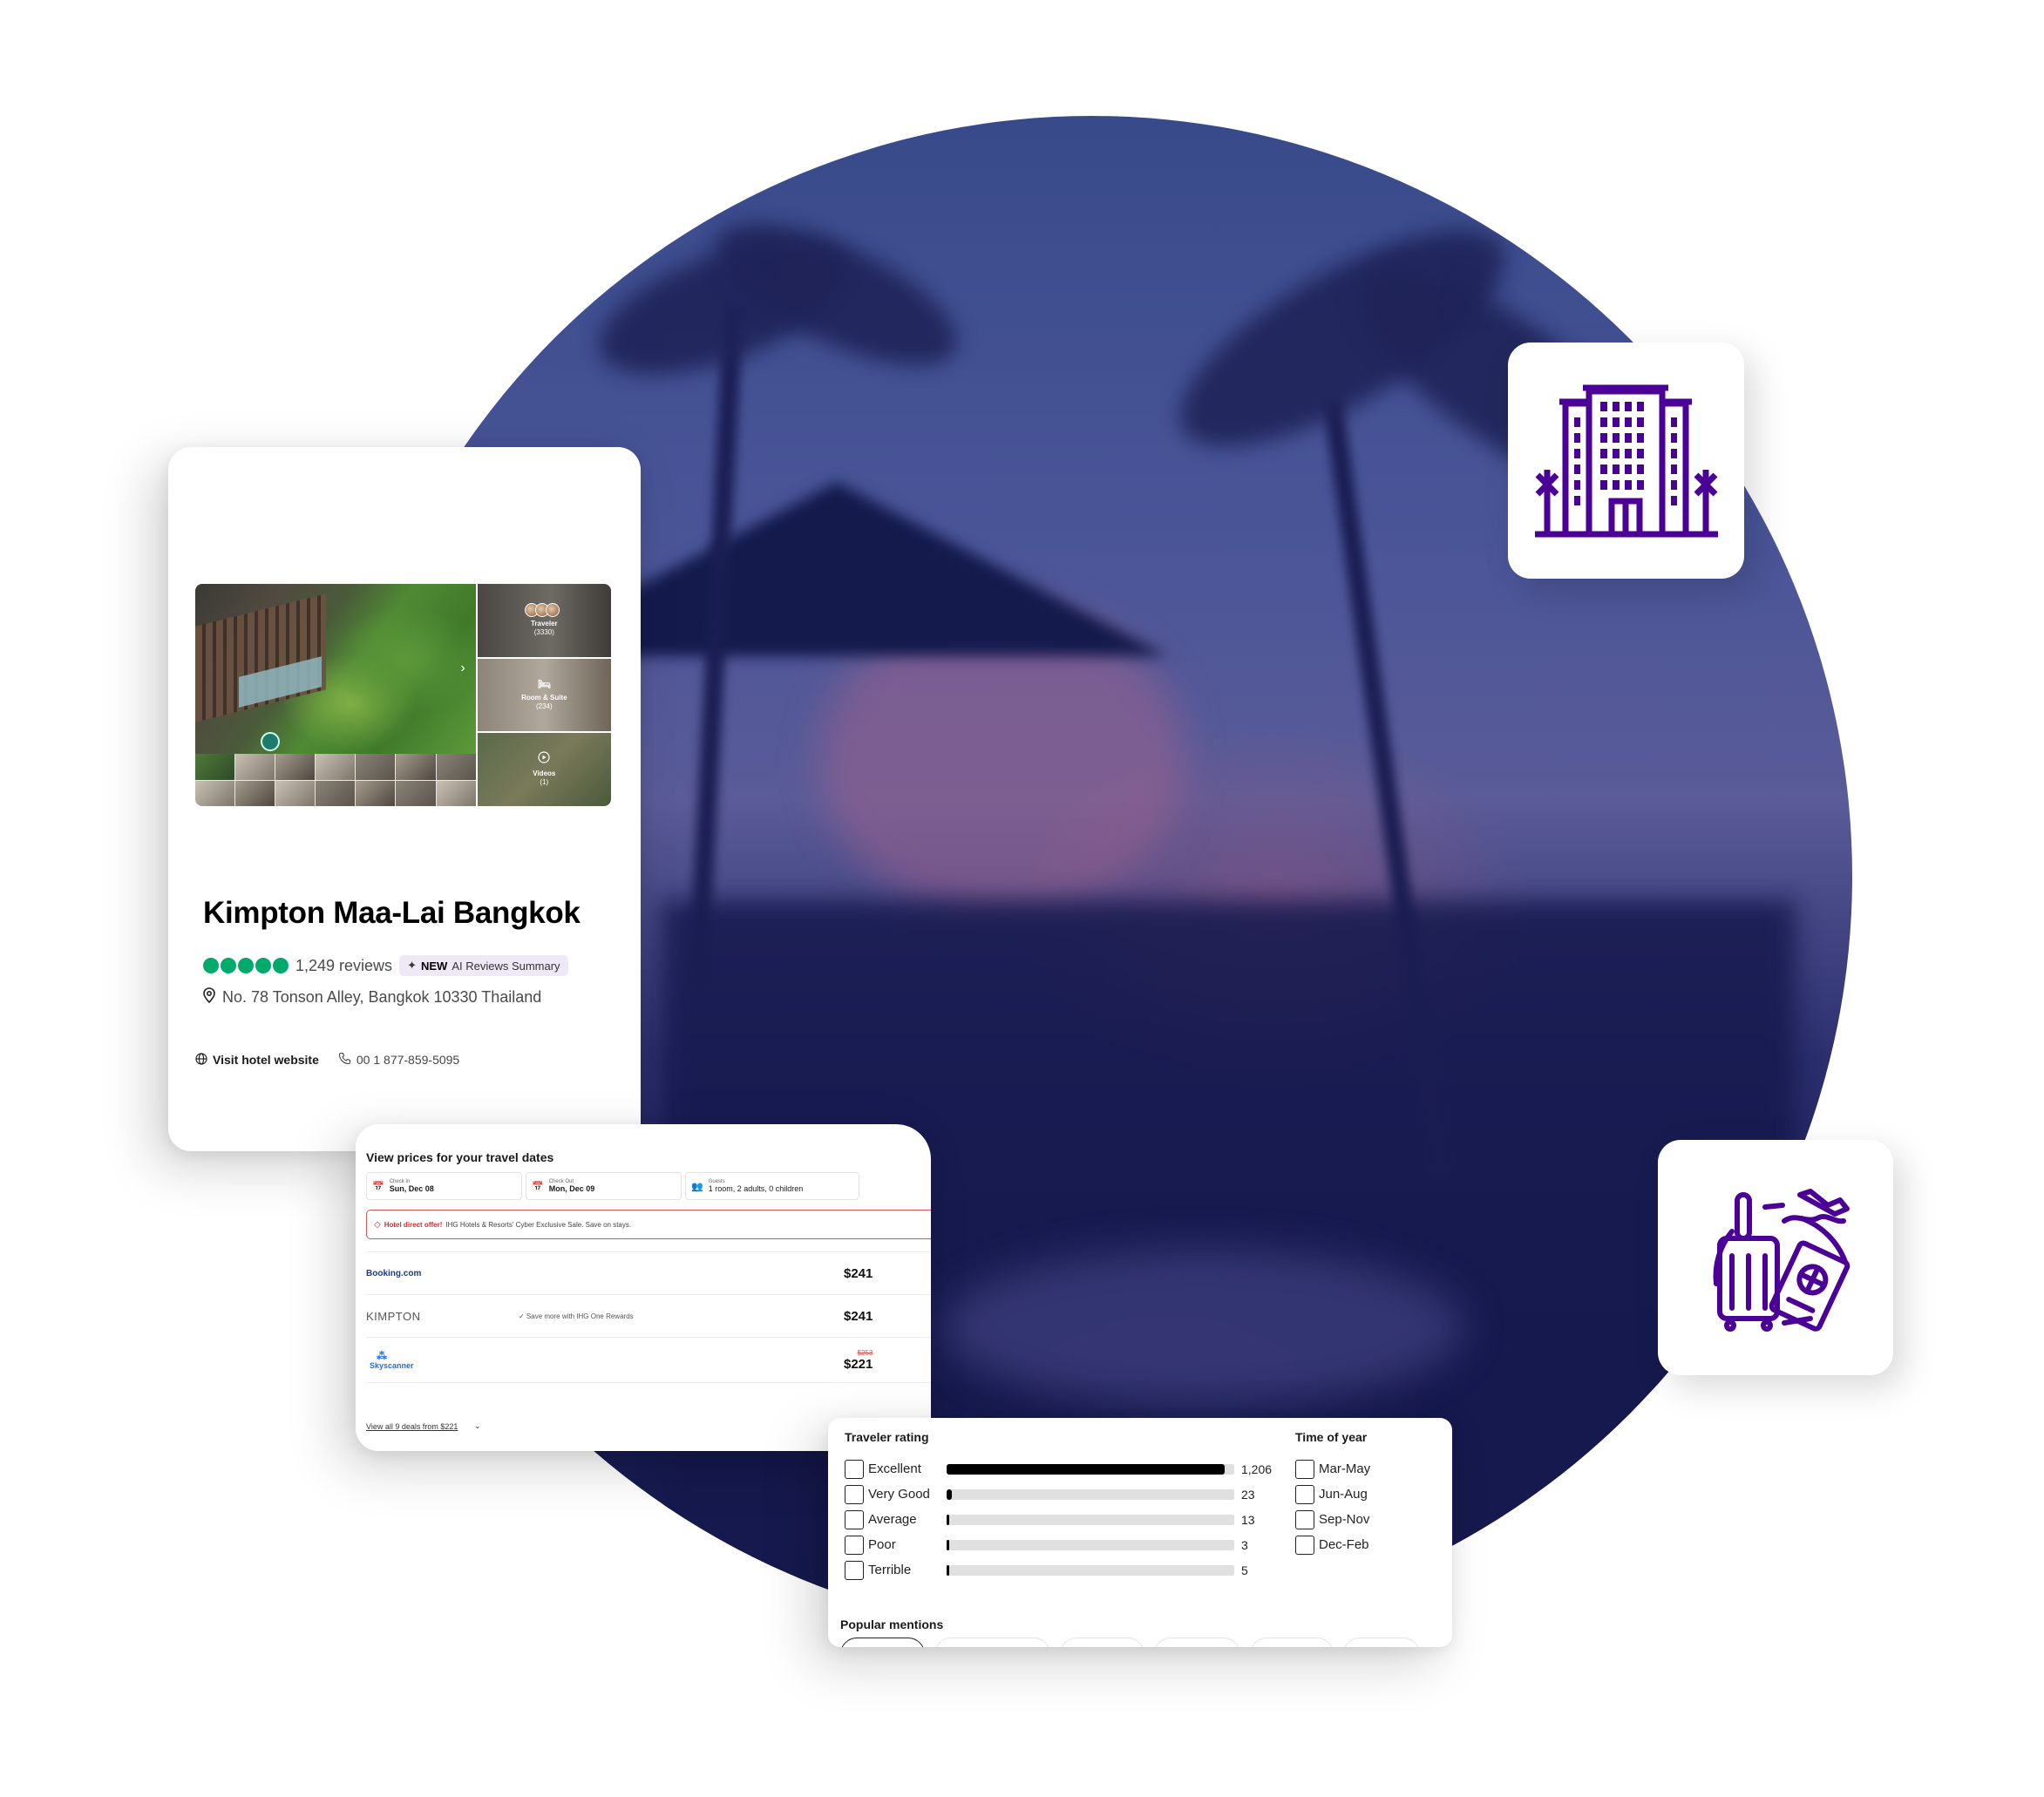 Image resolution: width=2044 pixels, height=1797 pixels. What do you see at coordinates (1060, 1469) in the screenshot?
I see `rating-filter-row: Excellent 1,206` at bounding box center [1060, 1469].